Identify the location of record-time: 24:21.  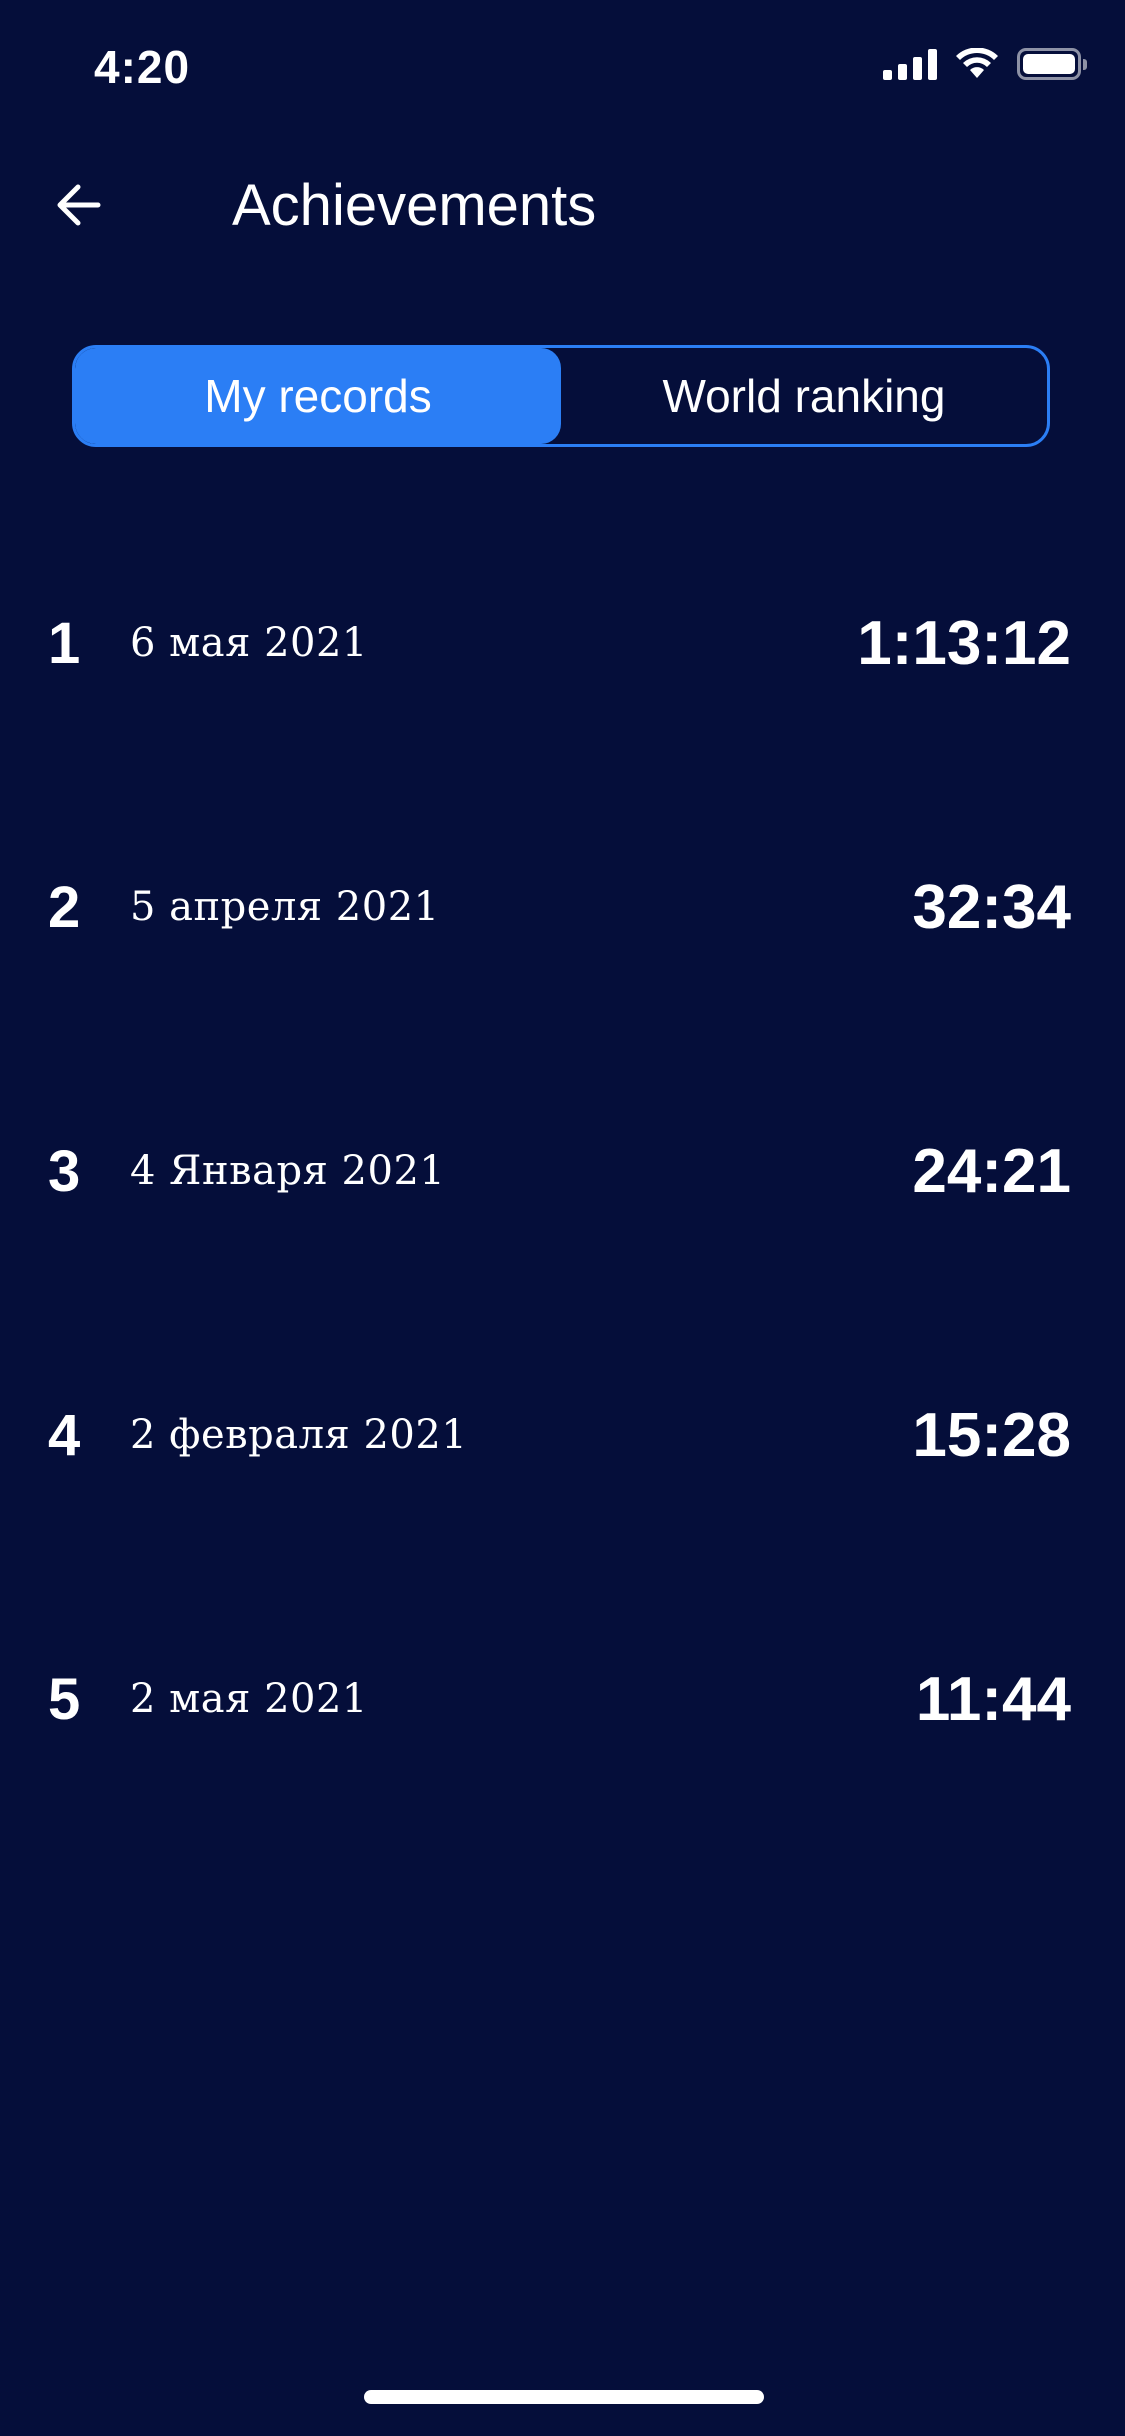
(991, 1171).